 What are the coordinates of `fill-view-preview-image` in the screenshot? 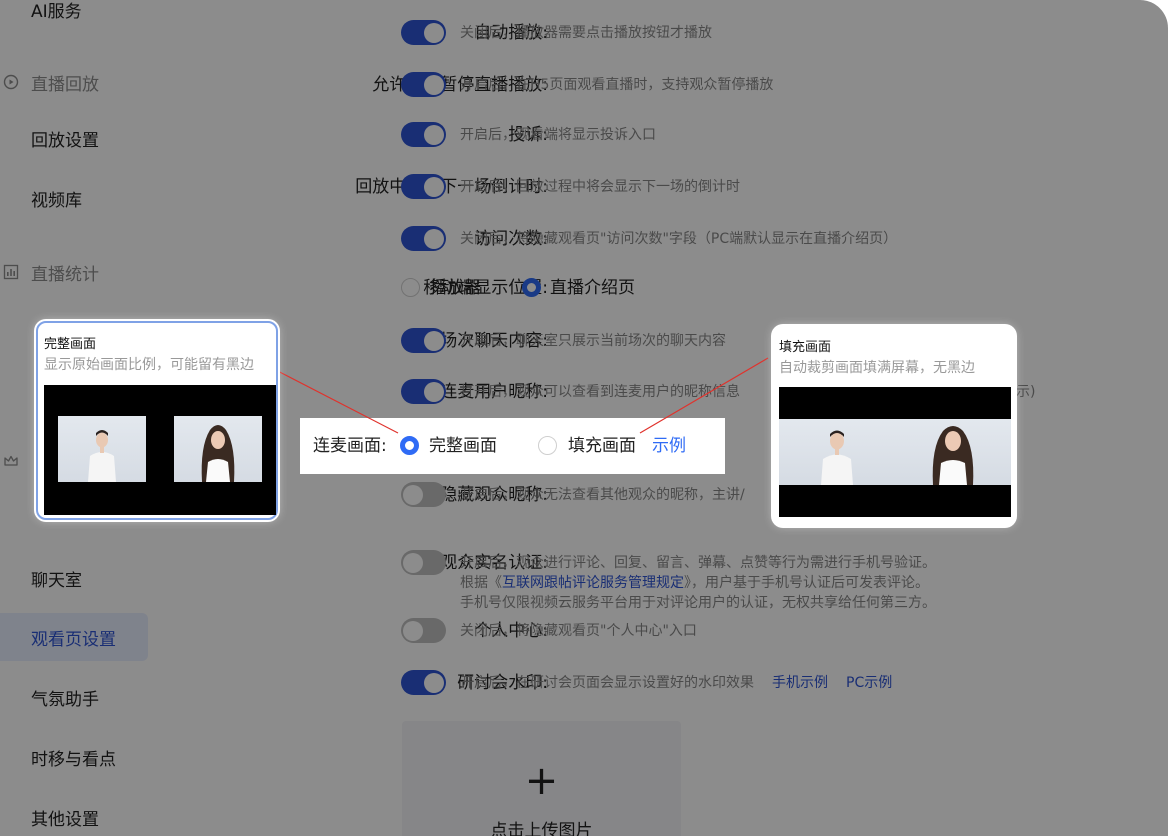 It's located at (895, 452).